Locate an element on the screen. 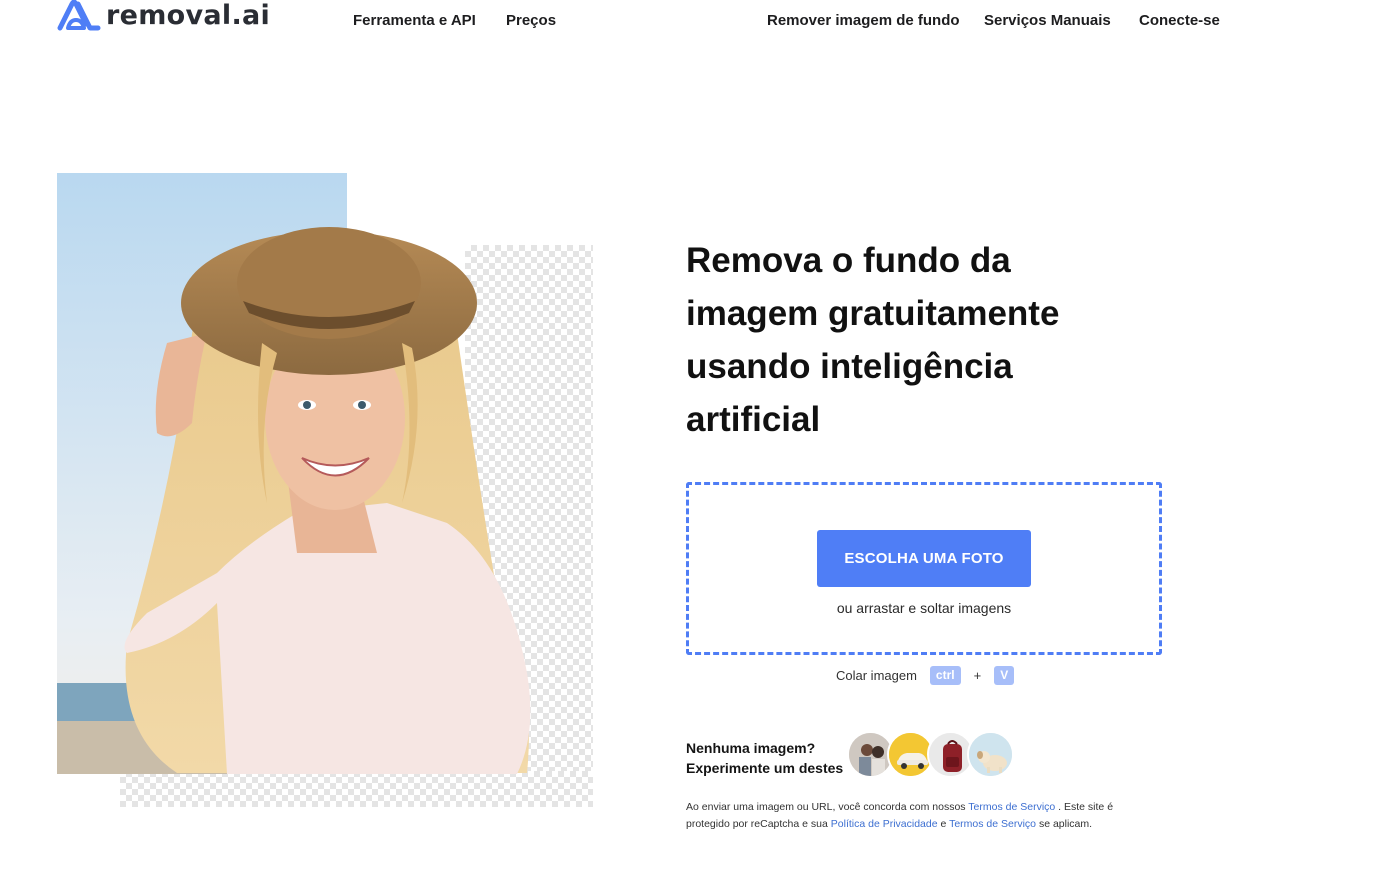  sample-prompt-line1: Nenhuma imagem? is located at coordinates (751, 748).